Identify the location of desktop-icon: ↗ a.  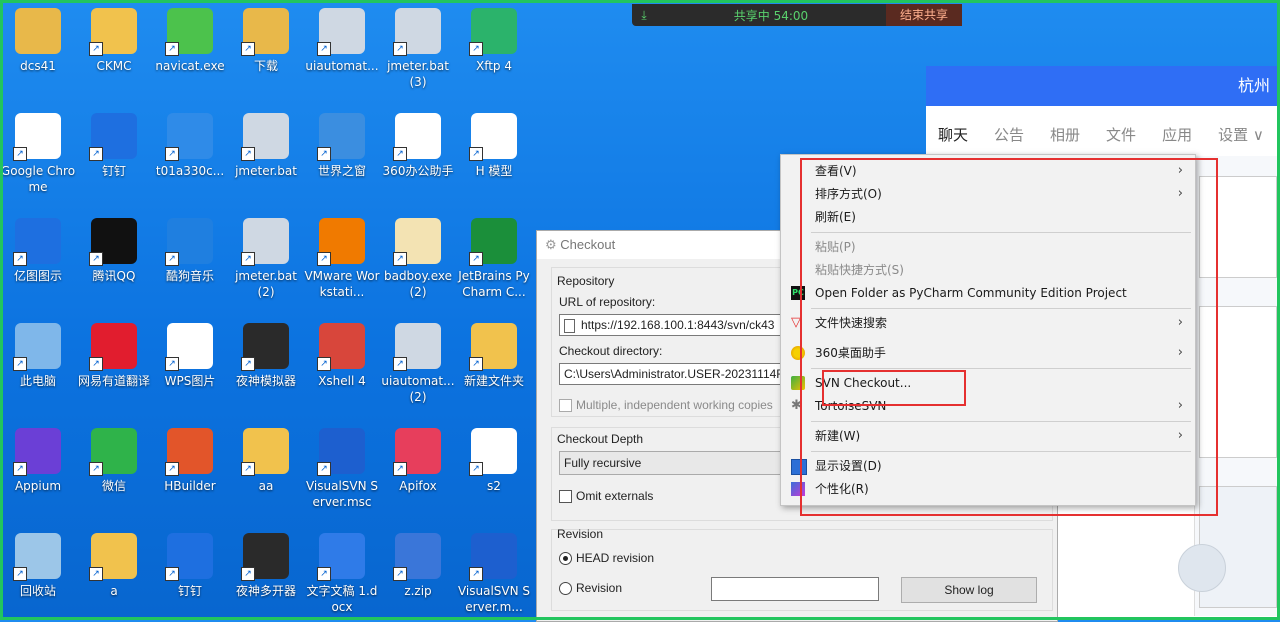
(114, 566).